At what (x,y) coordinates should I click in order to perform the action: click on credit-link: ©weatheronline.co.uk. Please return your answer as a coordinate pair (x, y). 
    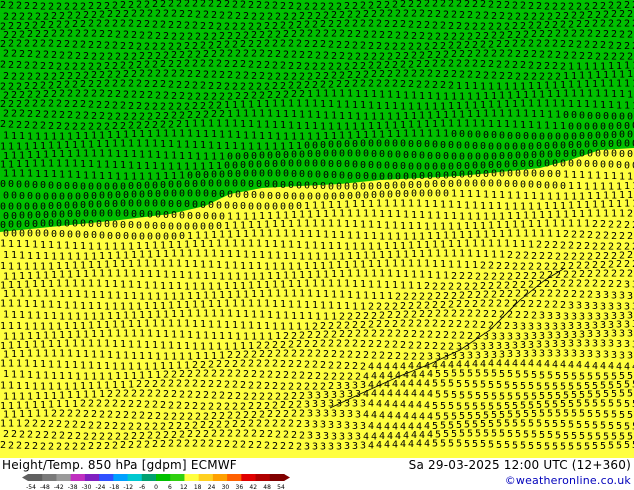
    Looking at the image, I should click on (568, 480).